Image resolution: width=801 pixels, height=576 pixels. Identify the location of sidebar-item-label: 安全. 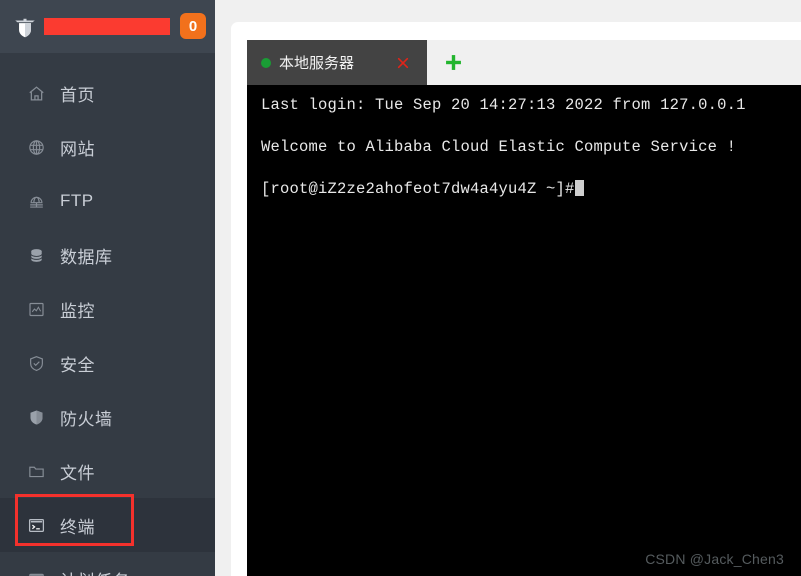
(77, 365).